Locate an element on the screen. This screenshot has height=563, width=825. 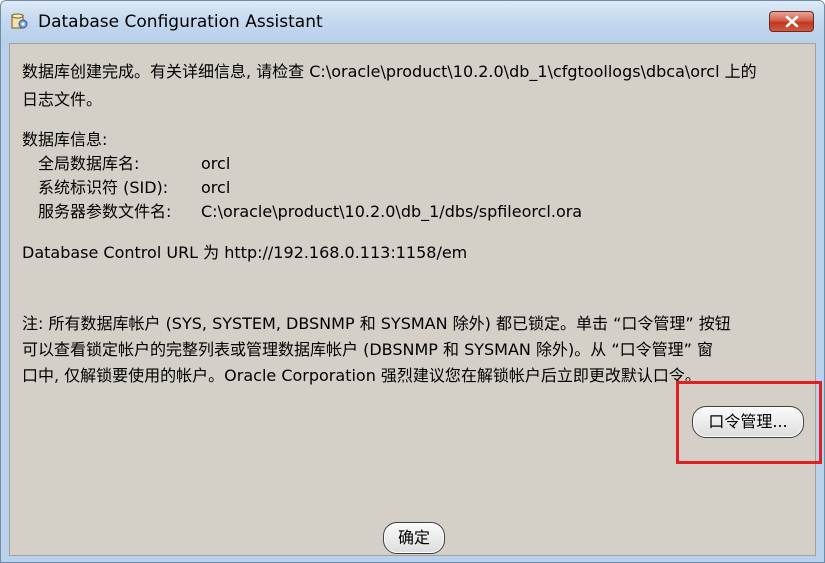
close-x-icon is located at coordinates (792, 21).